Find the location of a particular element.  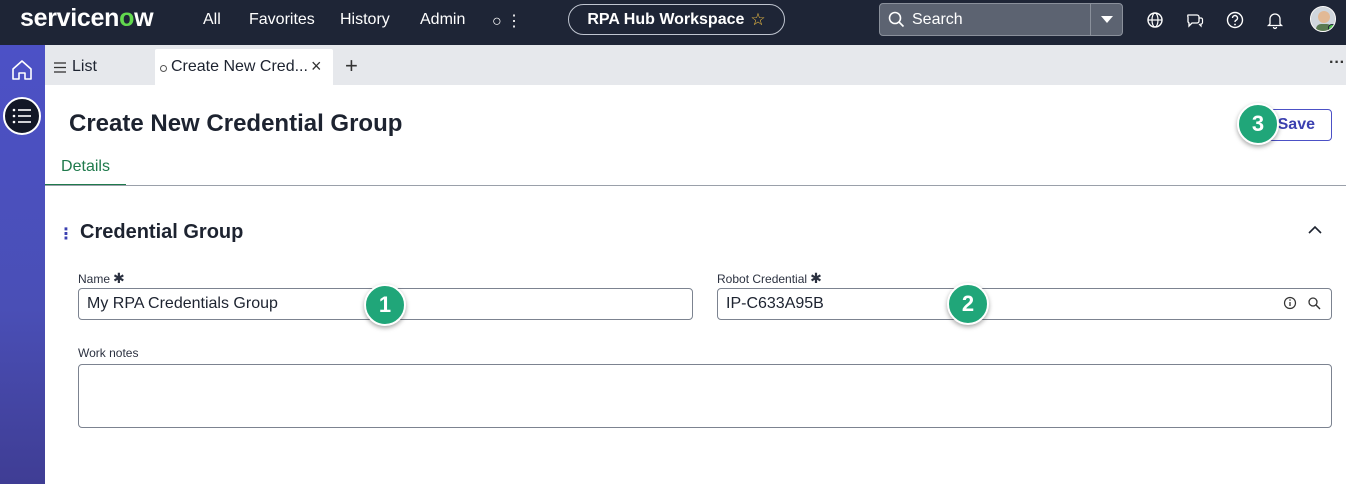

callout-badge-1: 1 is located at coordinates (385, 305).